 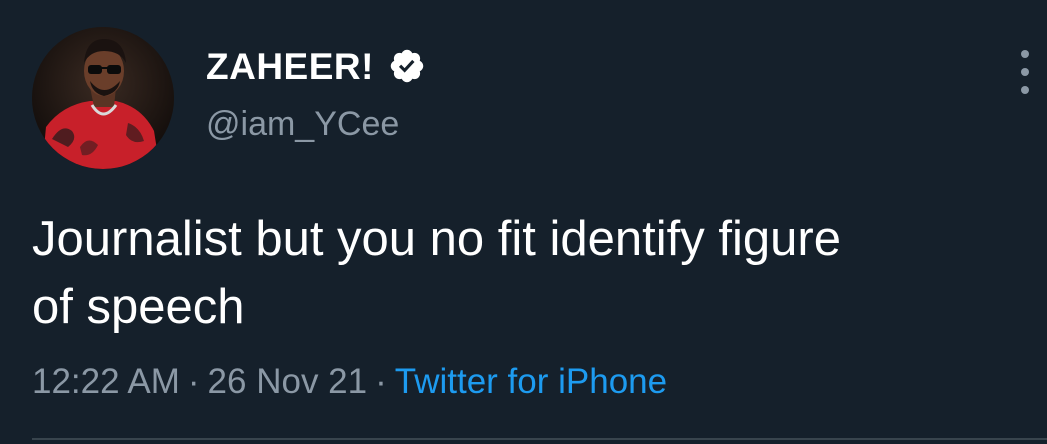 I want to click on author-avatar, so click(x=103, y=98).